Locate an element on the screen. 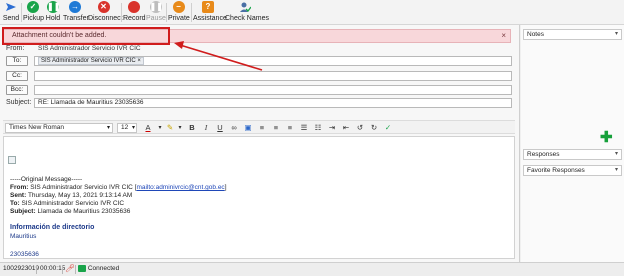 The height and width of the screenshot is (276, 624). outdent-icon: ⇤ is located at coordinates (346, 128).